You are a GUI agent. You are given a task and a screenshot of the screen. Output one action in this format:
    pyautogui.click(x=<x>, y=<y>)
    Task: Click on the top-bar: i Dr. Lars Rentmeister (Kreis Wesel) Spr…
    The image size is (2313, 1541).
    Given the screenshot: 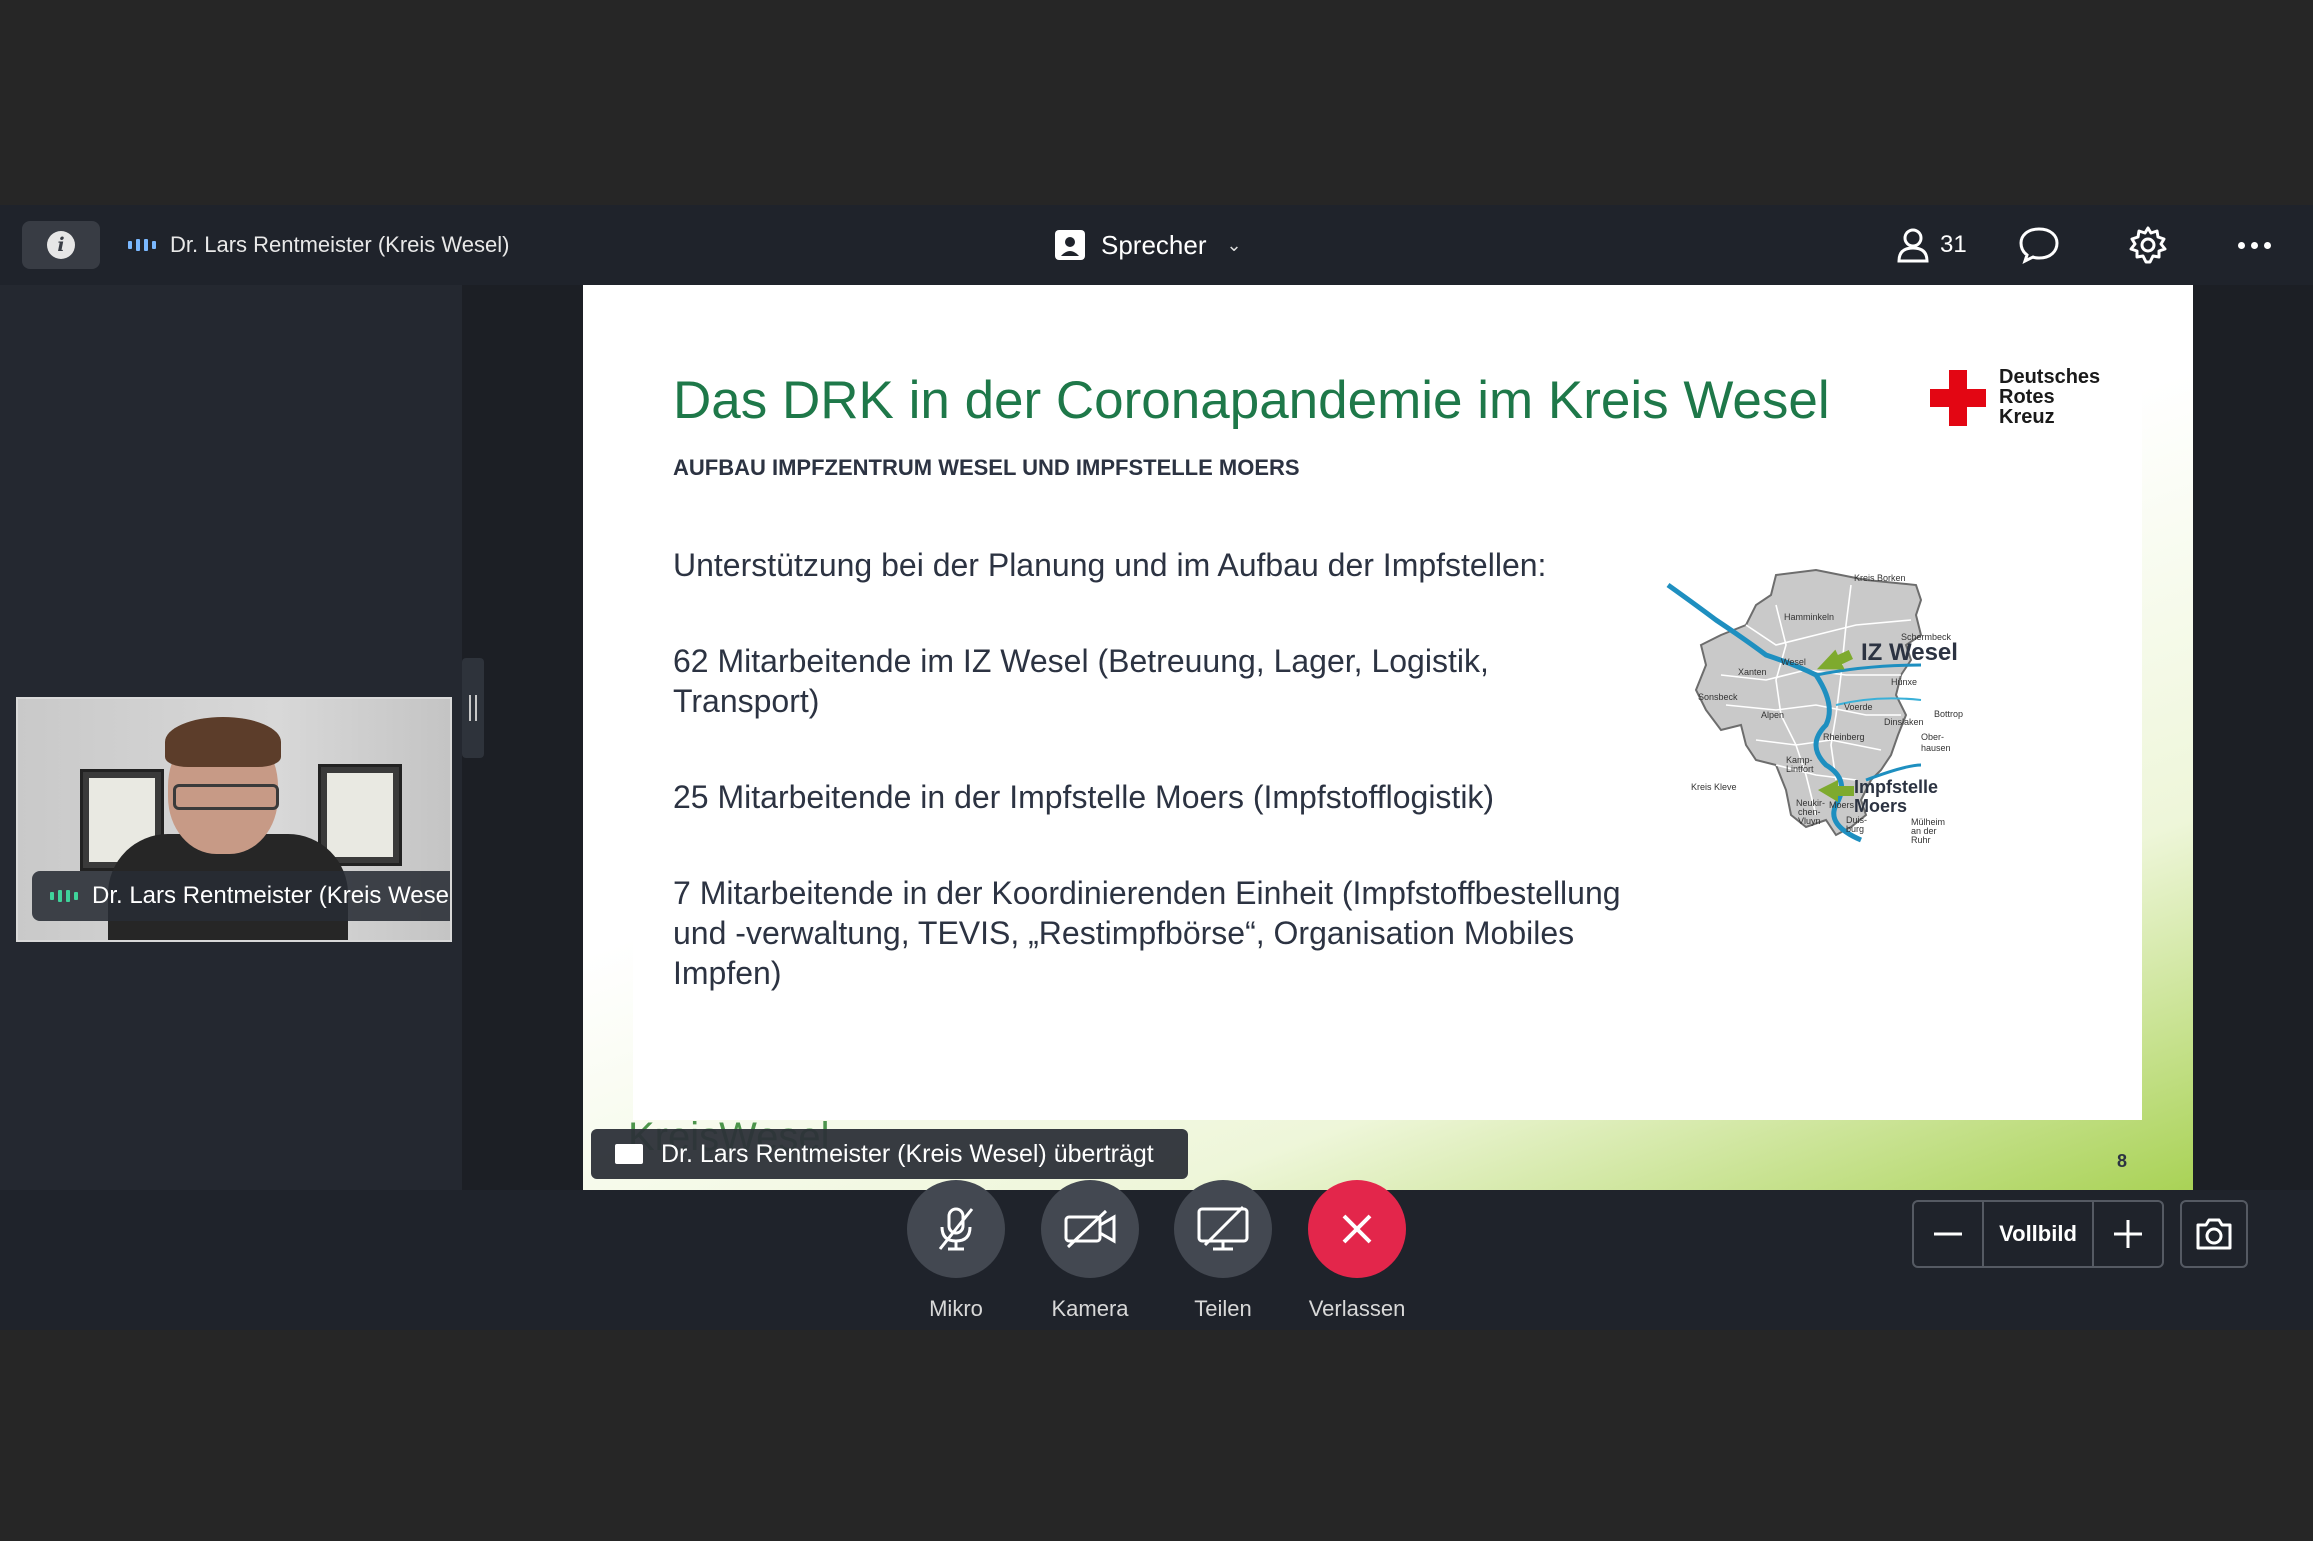 What is the action you would take?
    pyautogui.click(x=1156, y=245)
    